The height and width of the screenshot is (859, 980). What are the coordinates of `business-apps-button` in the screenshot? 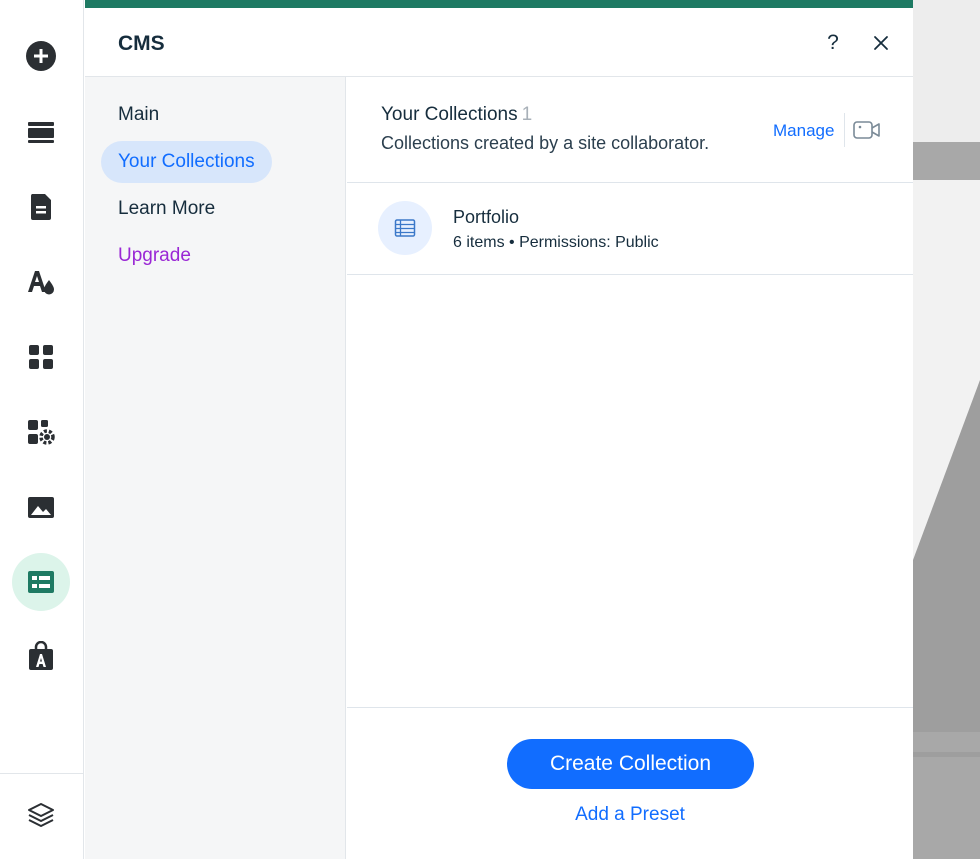 It's located at (41, 432).